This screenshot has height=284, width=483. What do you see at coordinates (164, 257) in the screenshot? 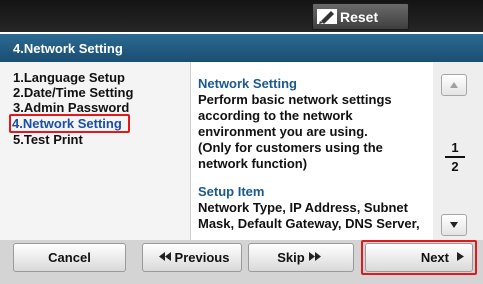
I see `double-left-arrow-icon` at bounding box center [164, 257].